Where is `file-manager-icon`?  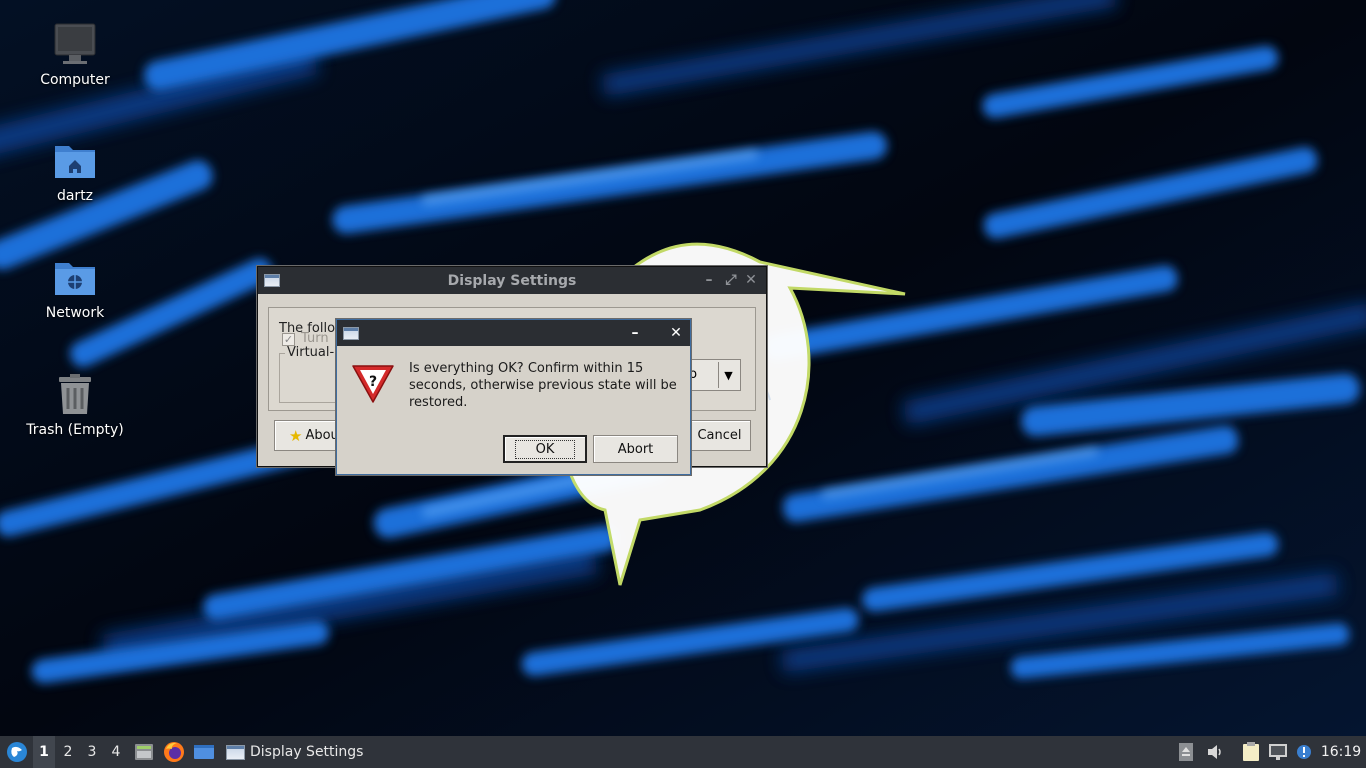
file-manager-icon is located at coordinates (144, 752).